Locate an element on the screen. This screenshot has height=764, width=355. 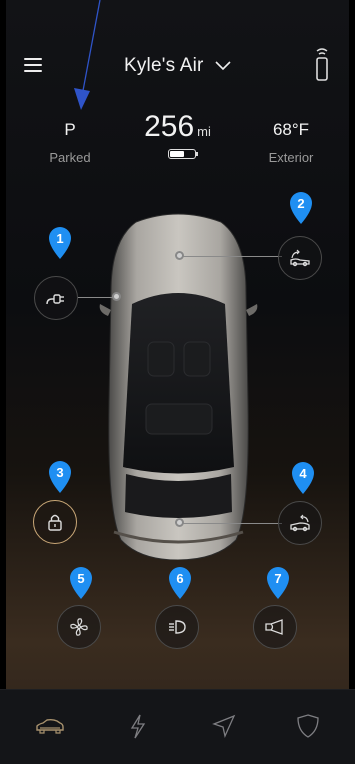
headlights-icon is located at coordinates (177, 627).